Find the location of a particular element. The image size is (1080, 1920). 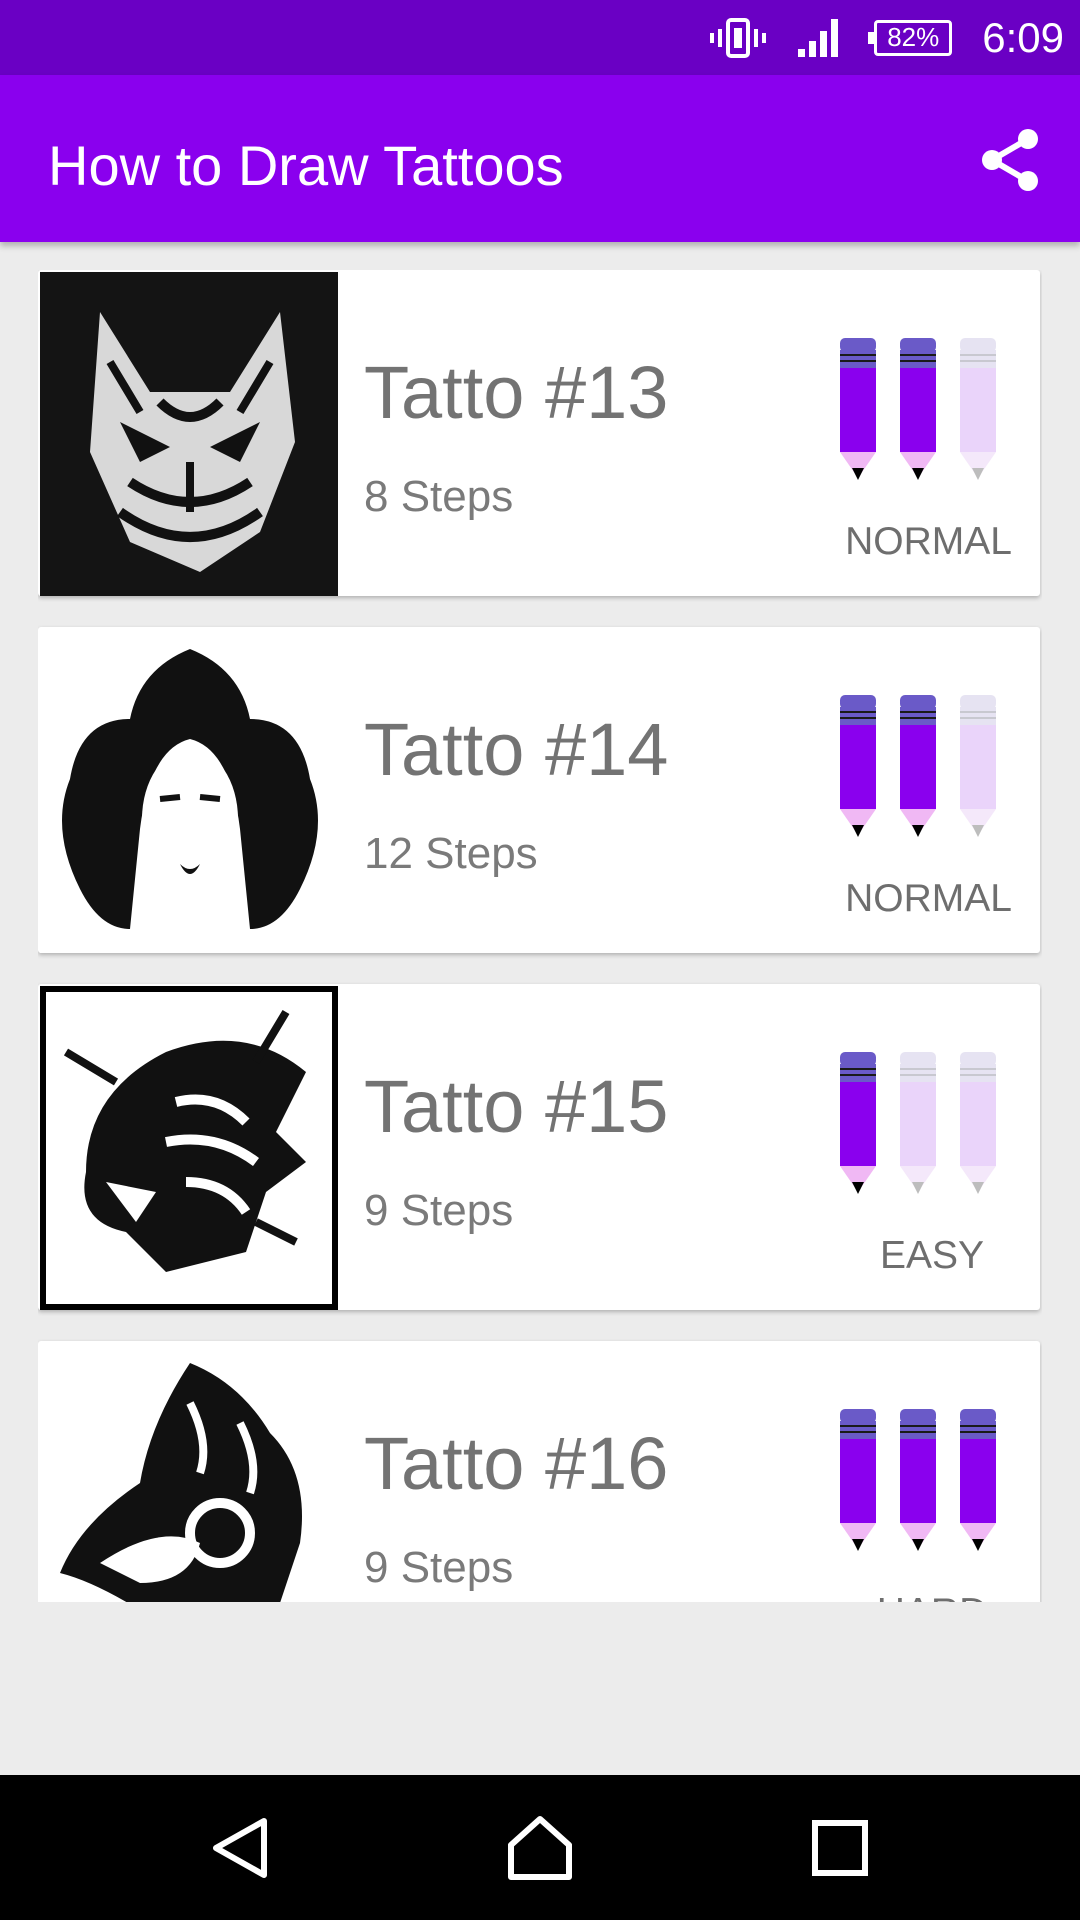

app-title: How to Draw Tattoos is located at coordinates (306, 165).